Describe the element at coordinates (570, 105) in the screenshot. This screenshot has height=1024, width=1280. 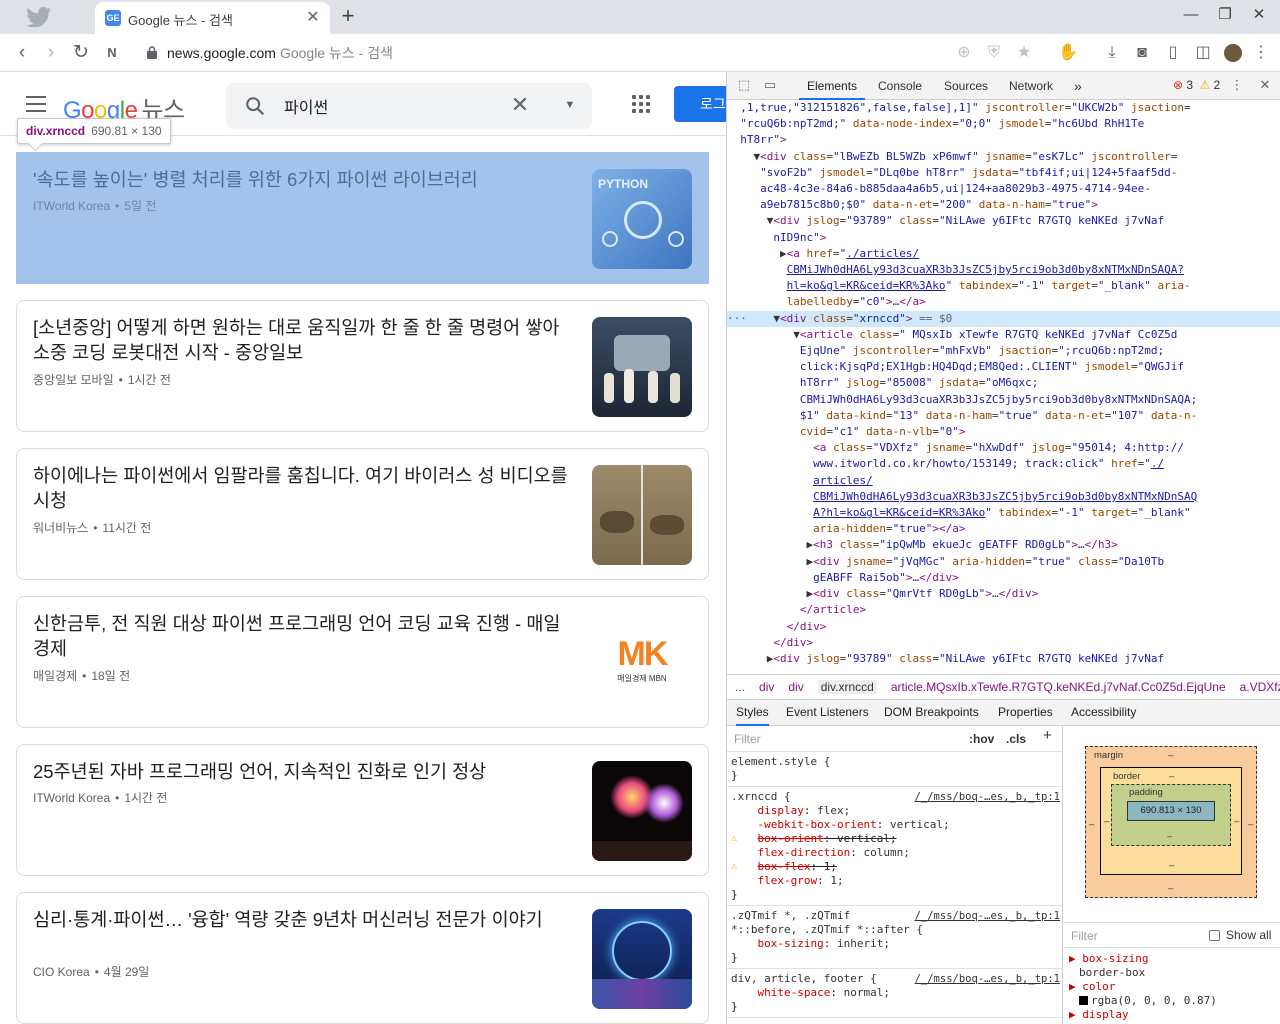
I see `search-options-dropdown-icon: ▼` at that location.